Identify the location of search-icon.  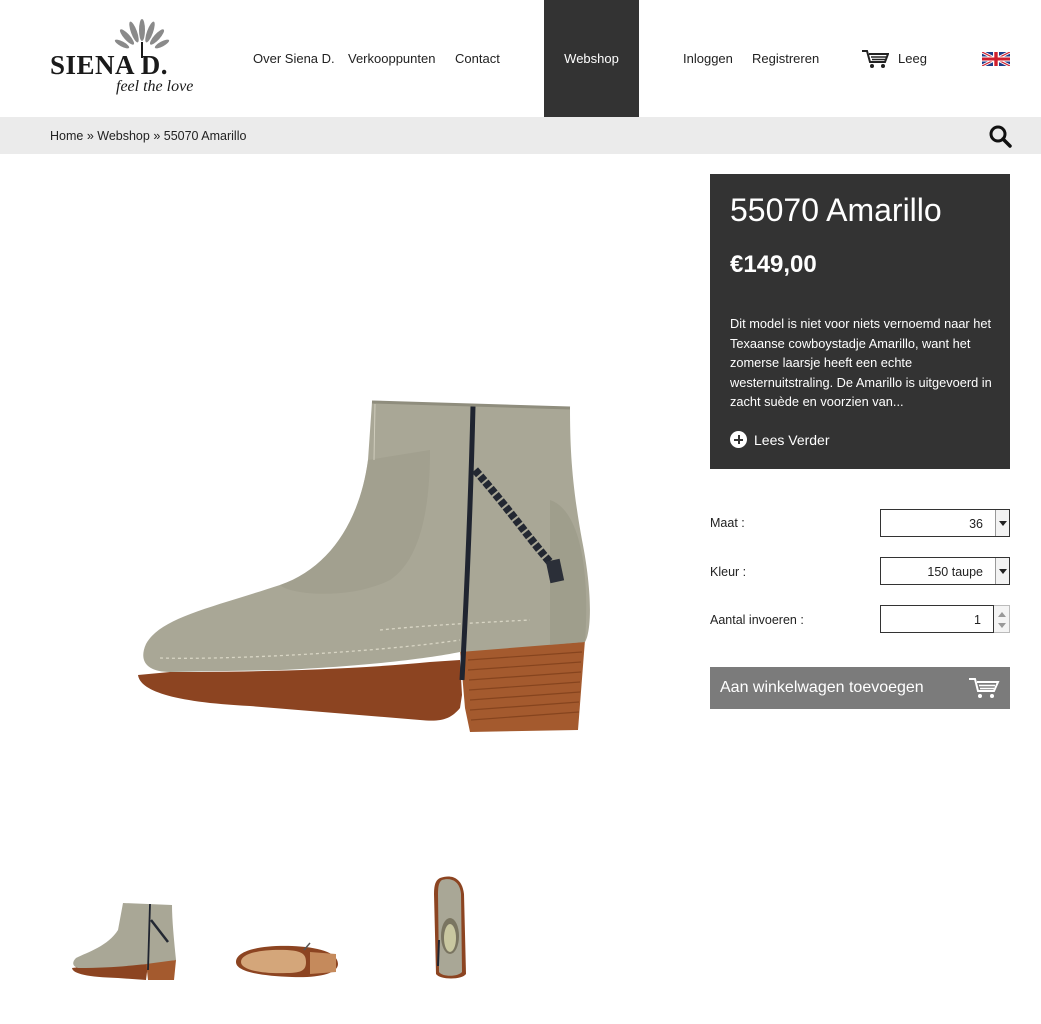
(1000, 136).